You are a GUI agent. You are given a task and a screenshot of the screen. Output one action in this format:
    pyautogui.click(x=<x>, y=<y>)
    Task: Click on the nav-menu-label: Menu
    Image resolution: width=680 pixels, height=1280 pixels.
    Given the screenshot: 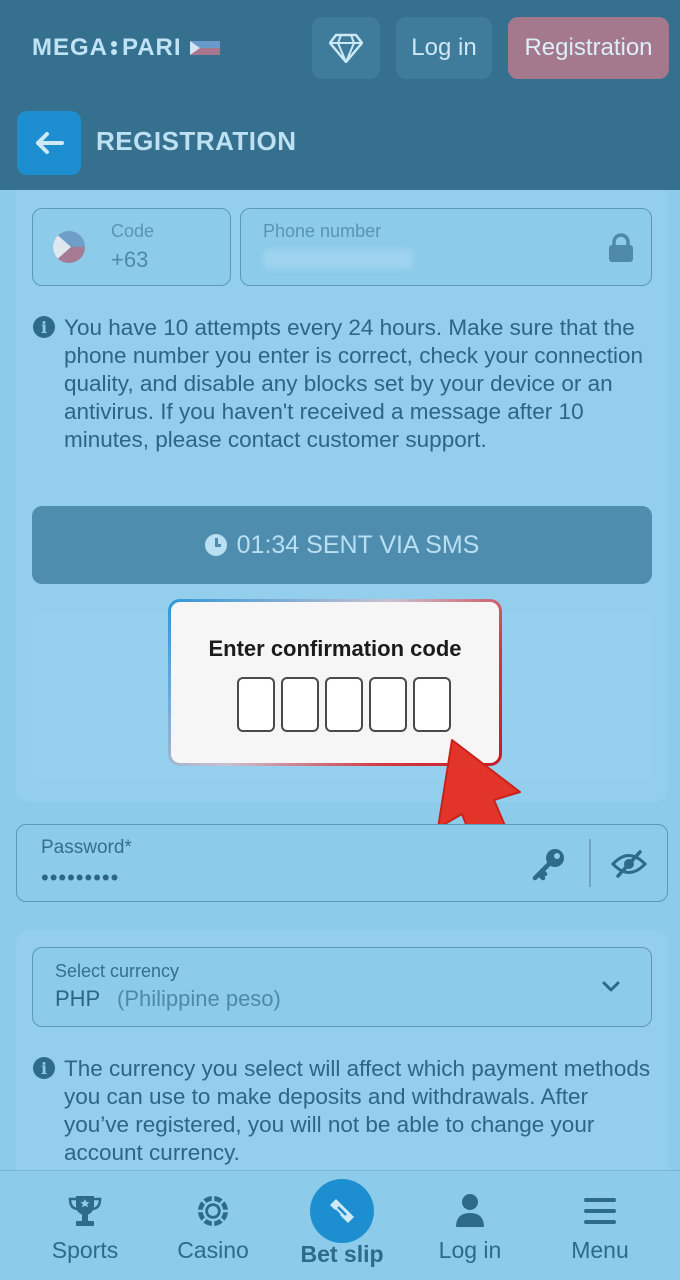 What is the action you would take?
    pyautogui.click(x=600, y=1250)
    